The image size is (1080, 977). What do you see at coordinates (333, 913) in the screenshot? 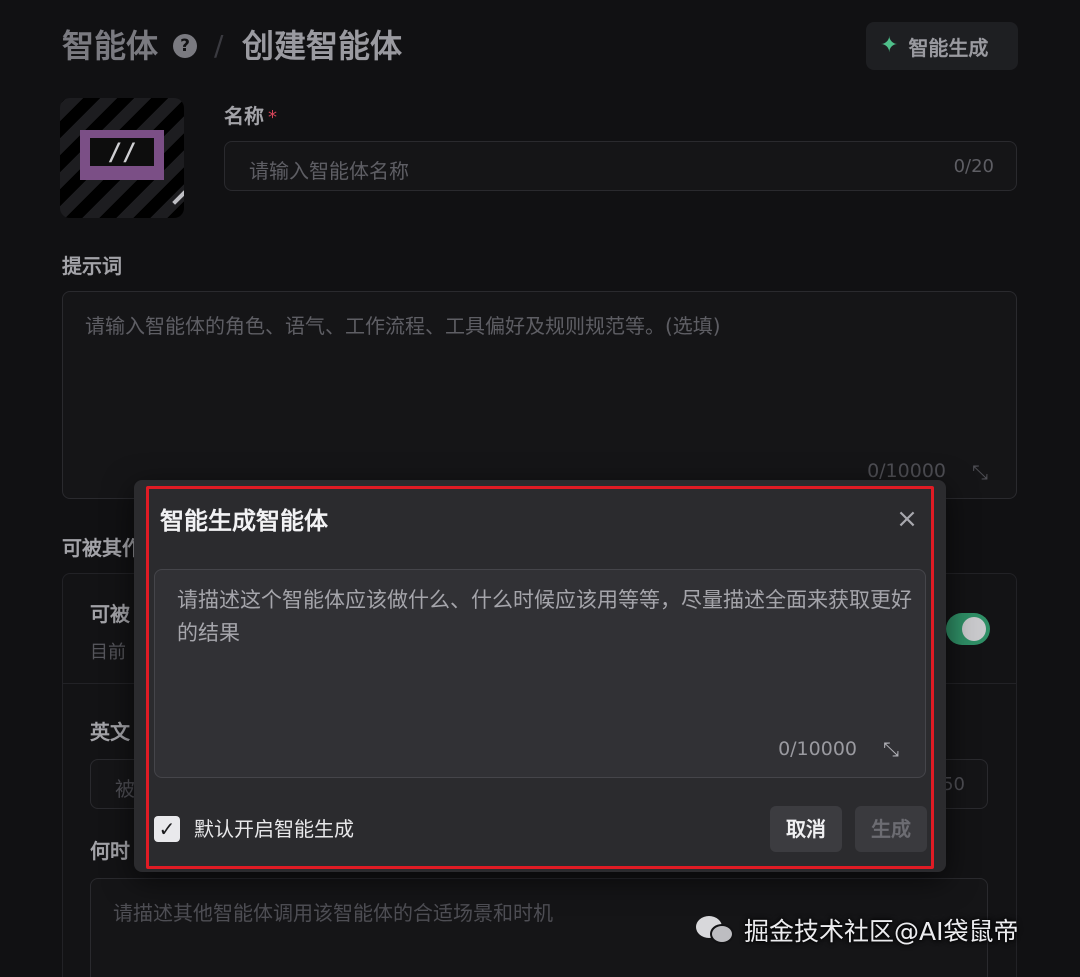
I see `when-placeholder: 请描述其他智能体调用该智能体的合适场景和时机` at bounding box center [333, 913].